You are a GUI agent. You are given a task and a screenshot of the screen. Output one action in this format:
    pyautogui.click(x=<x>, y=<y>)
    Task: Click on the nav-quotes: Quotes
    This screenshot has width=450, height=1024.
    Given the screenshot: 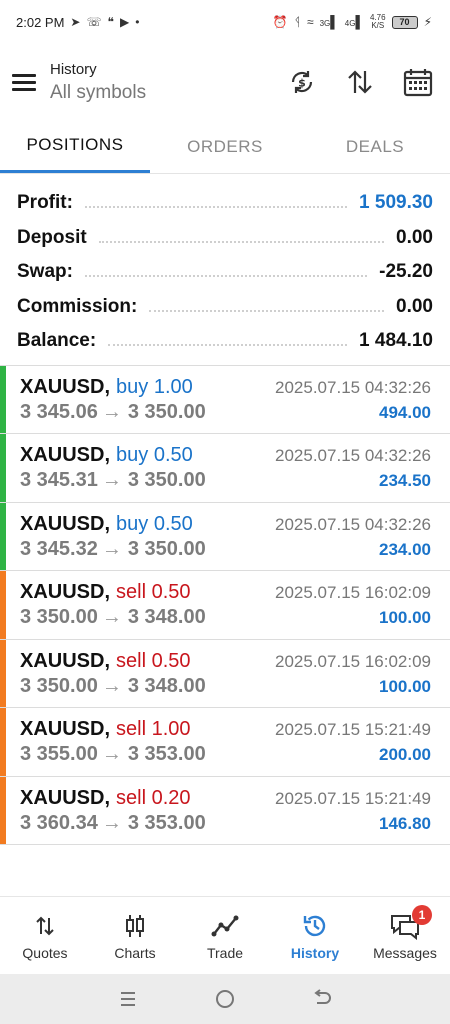 What is the action you would take?
    pyautogui.click(x=45, y=935)
    